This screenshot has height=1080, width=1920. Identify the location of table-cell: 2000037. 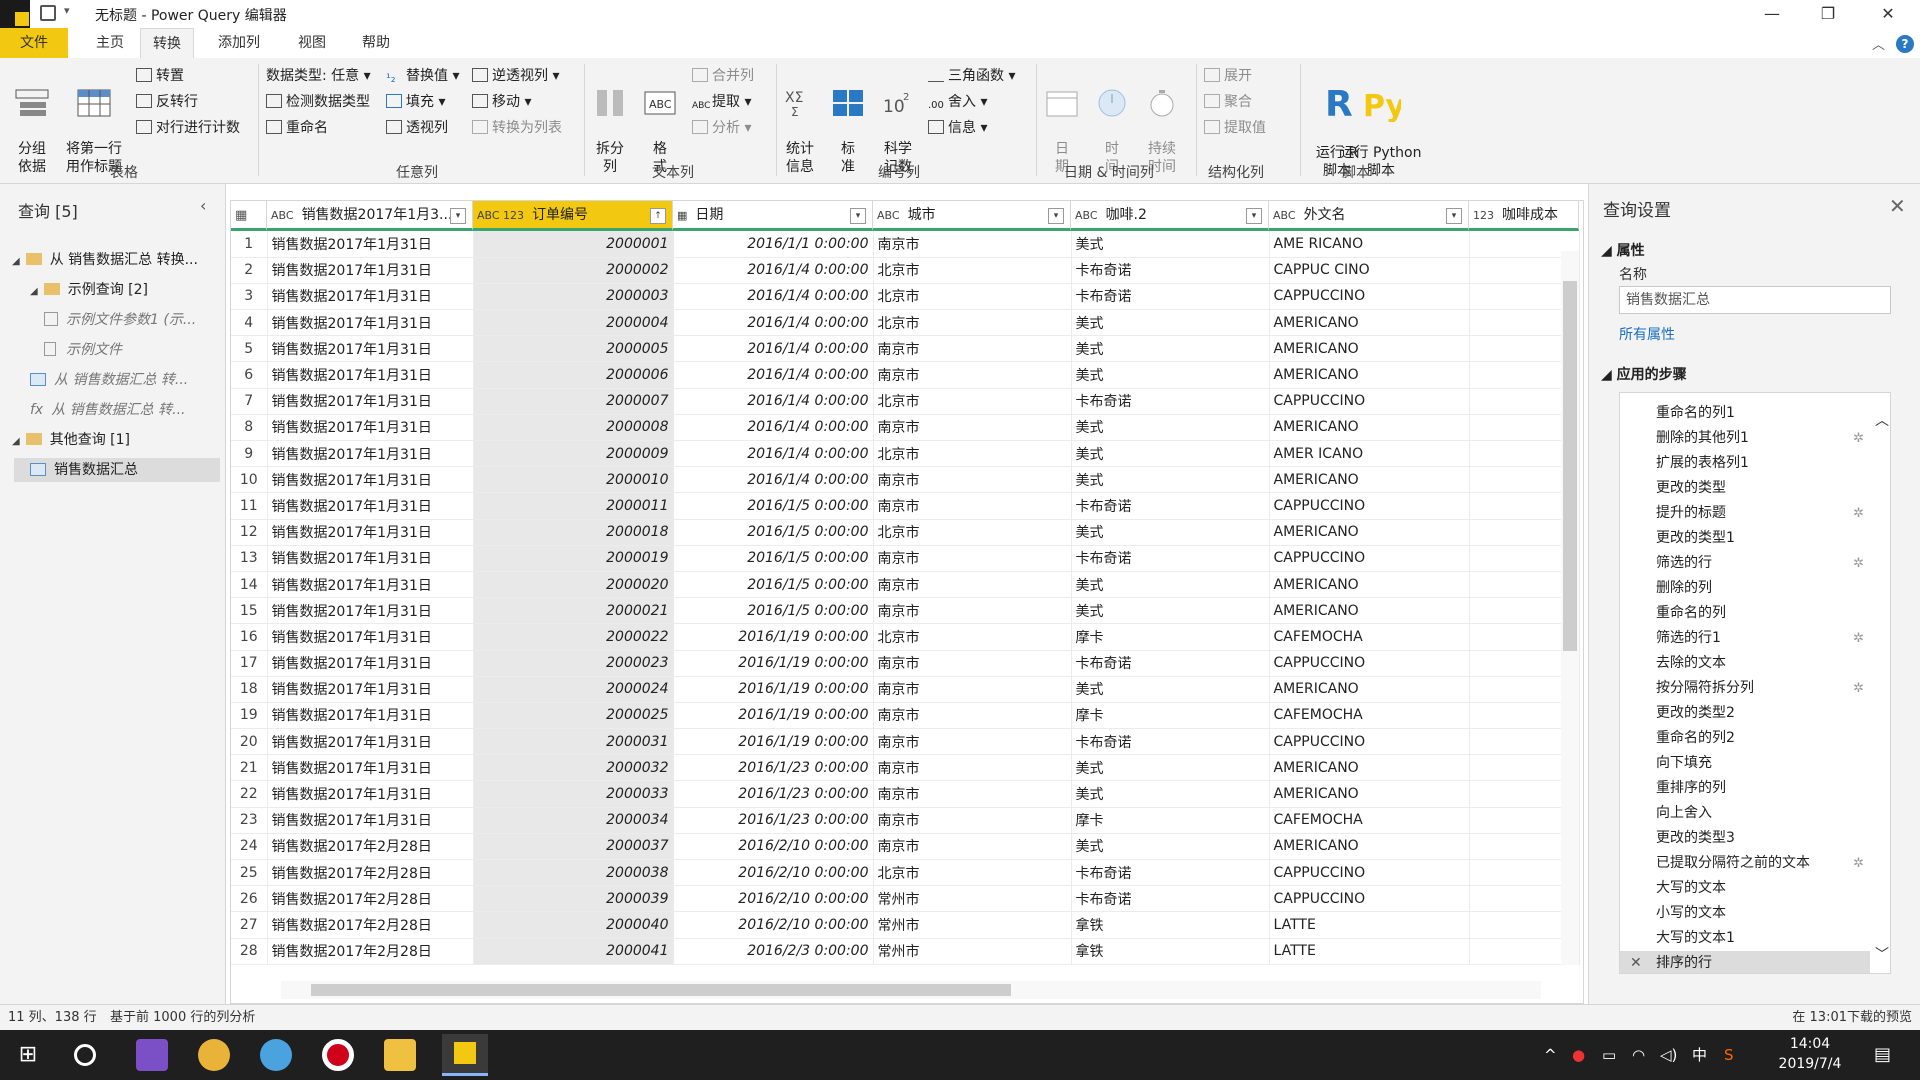
(573, 847).